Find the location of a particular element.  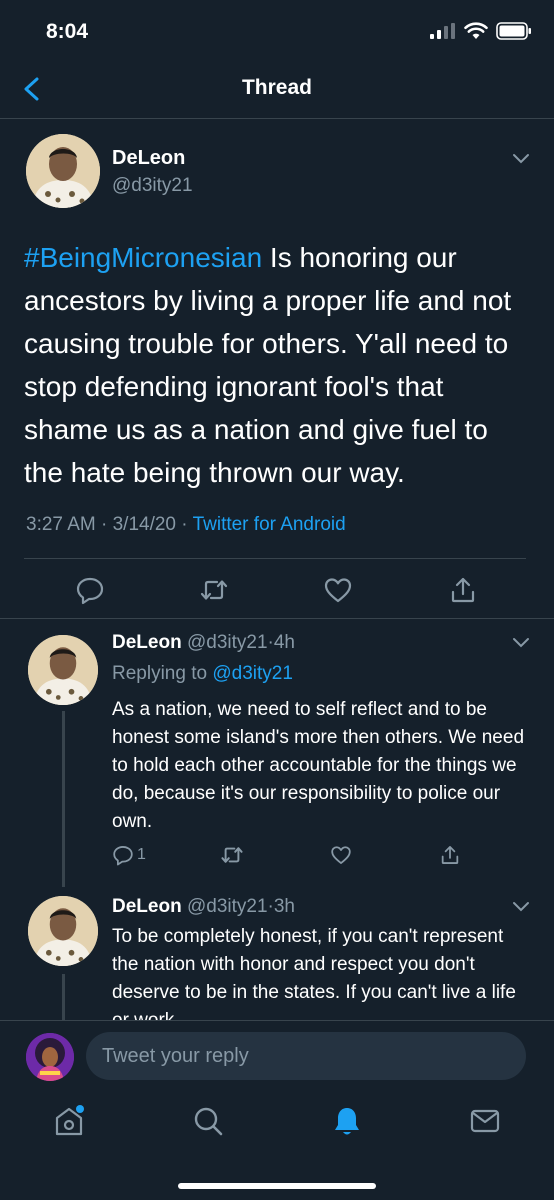

status-time: 8:04 is located at coordinates (67, 31).